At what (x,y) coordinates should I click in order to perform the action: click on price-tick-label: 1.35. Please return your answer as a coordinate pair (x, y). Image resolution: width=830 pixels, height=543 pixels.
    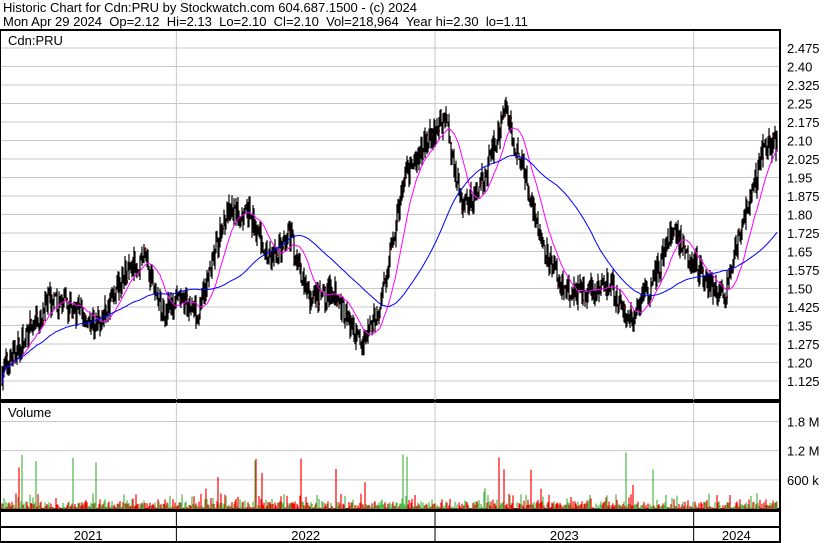
    Looking at the image, I should click on (799, 326).